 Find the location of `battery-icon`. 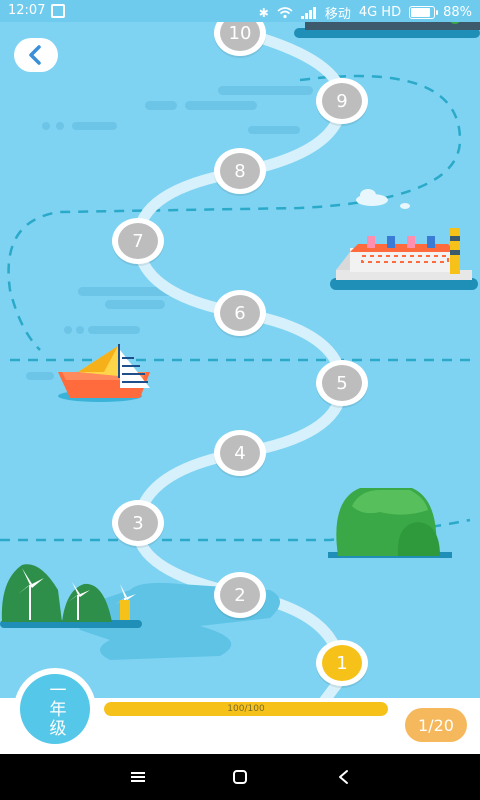

battery-icon is located at coordinates (424, 12).